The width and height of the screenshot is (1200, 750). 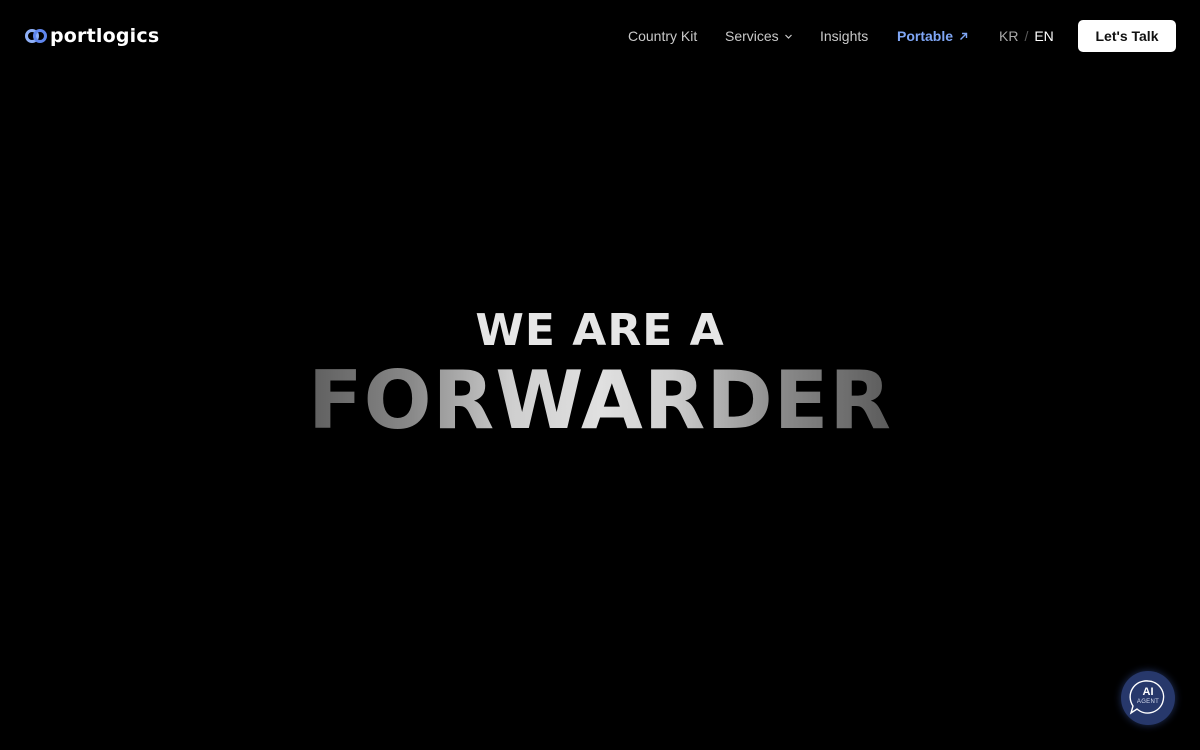 What do you see at coordinates (1043, 36) in the screenshot?
I see `lang-en: EN` at bounding box center [1043, 36].